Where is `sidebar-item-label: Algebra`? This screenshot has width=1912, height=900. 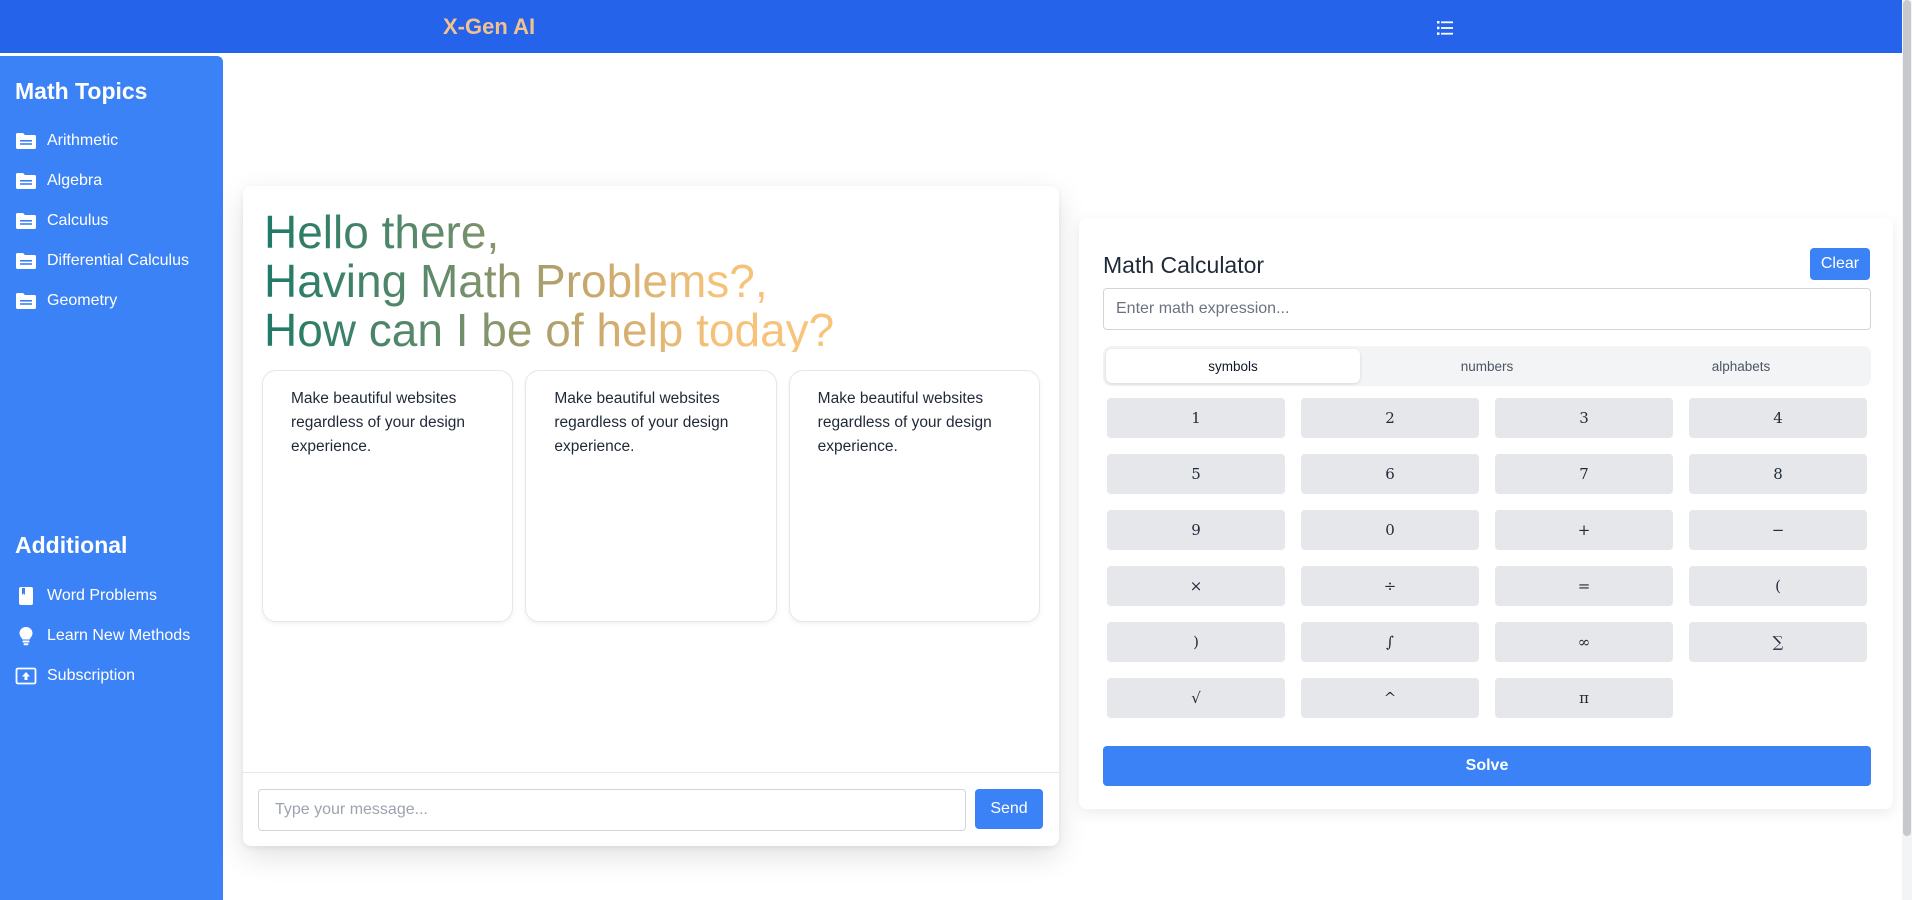
sidebar-item-label: Algebra is located at coordinates (75, 180).